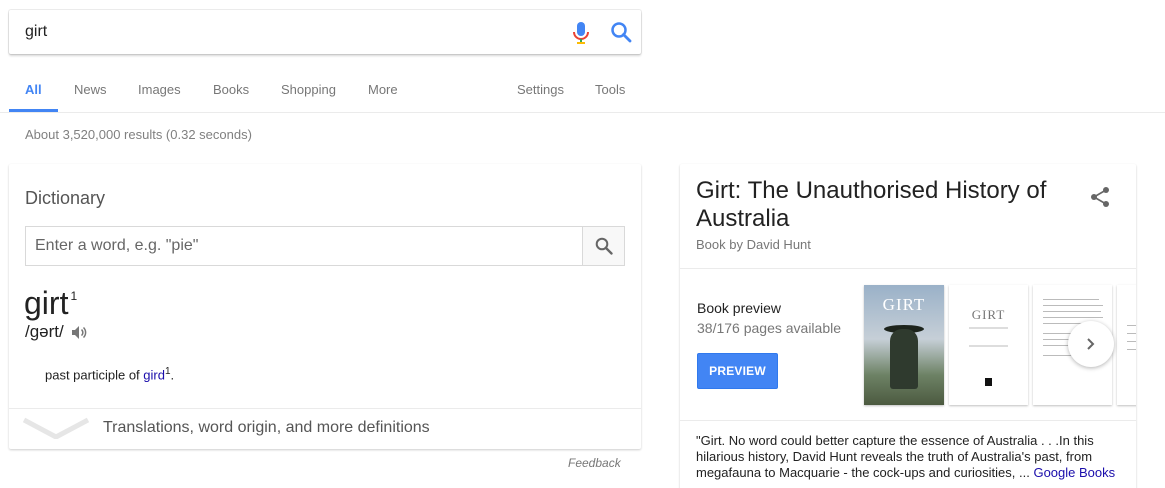 This screenshot has width=1165, height=488. I want to click on book-cover-thumbnail: GIRT, so click(904, 345).